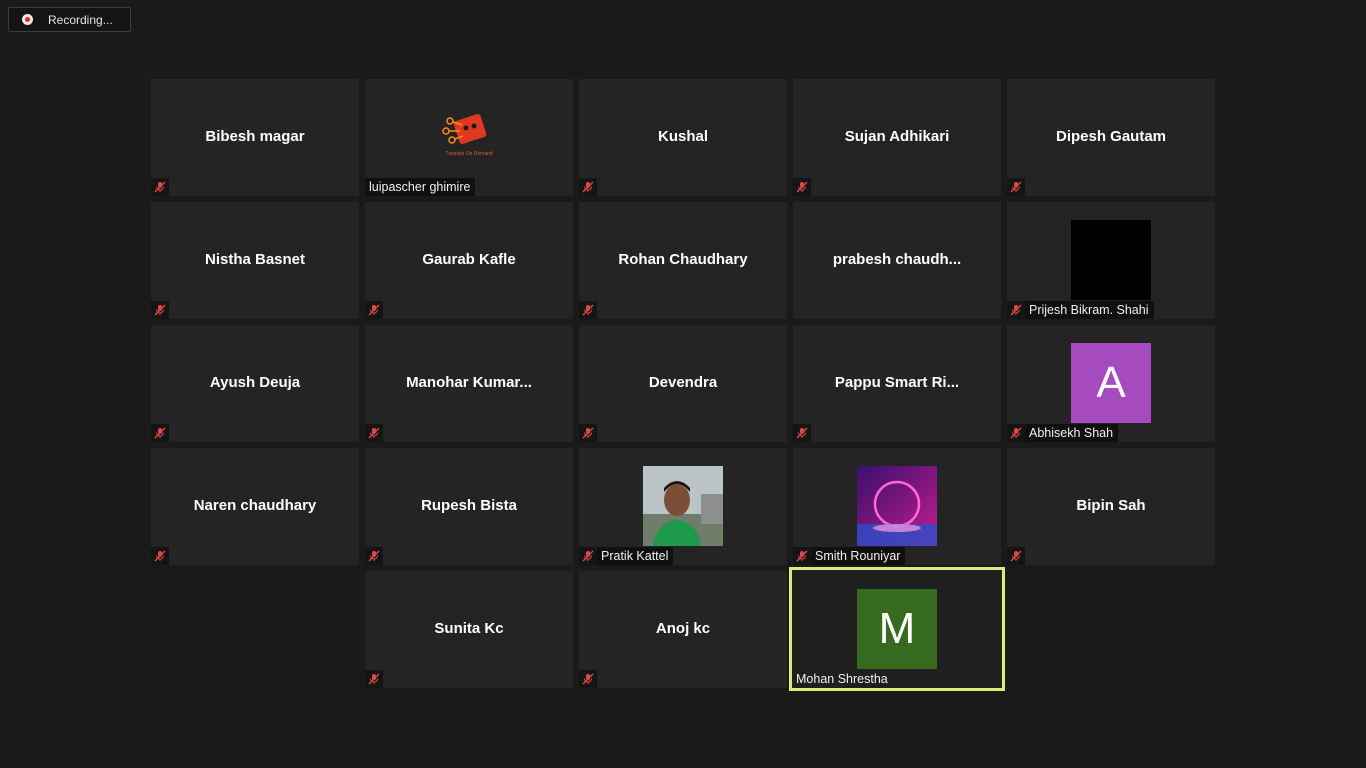 Image resolution: width=1366 pixels, height=768 pixels. I want to click on participant-tile: Bibesh magar, so click(255, 137).